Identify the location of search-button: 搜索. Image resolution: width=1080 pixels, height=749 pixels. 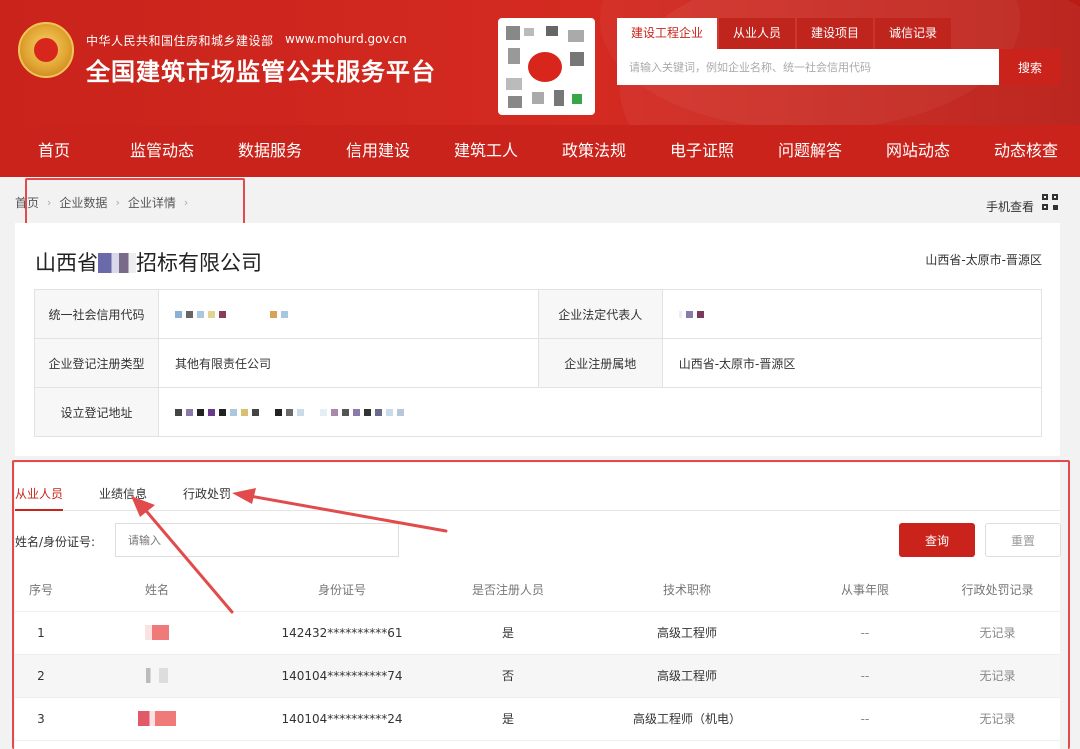
(1030, 67).